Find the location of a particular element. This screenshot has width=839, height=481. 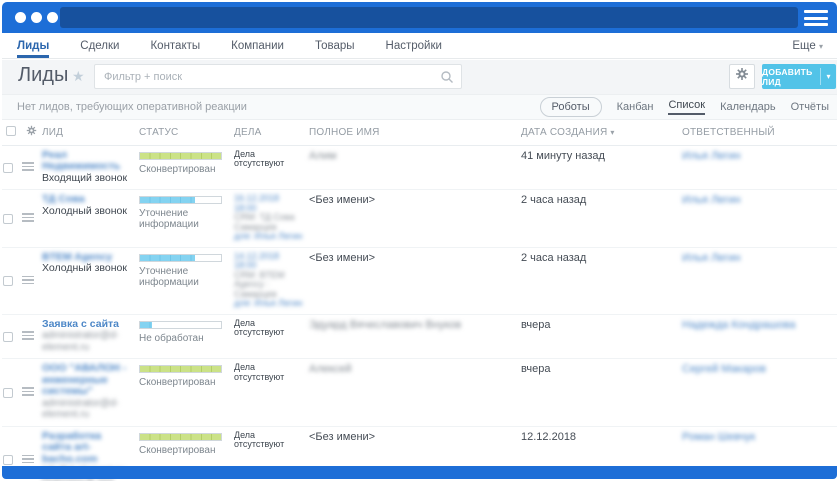

nav-item-deals: Сделки is located at coordinates (99, 45).